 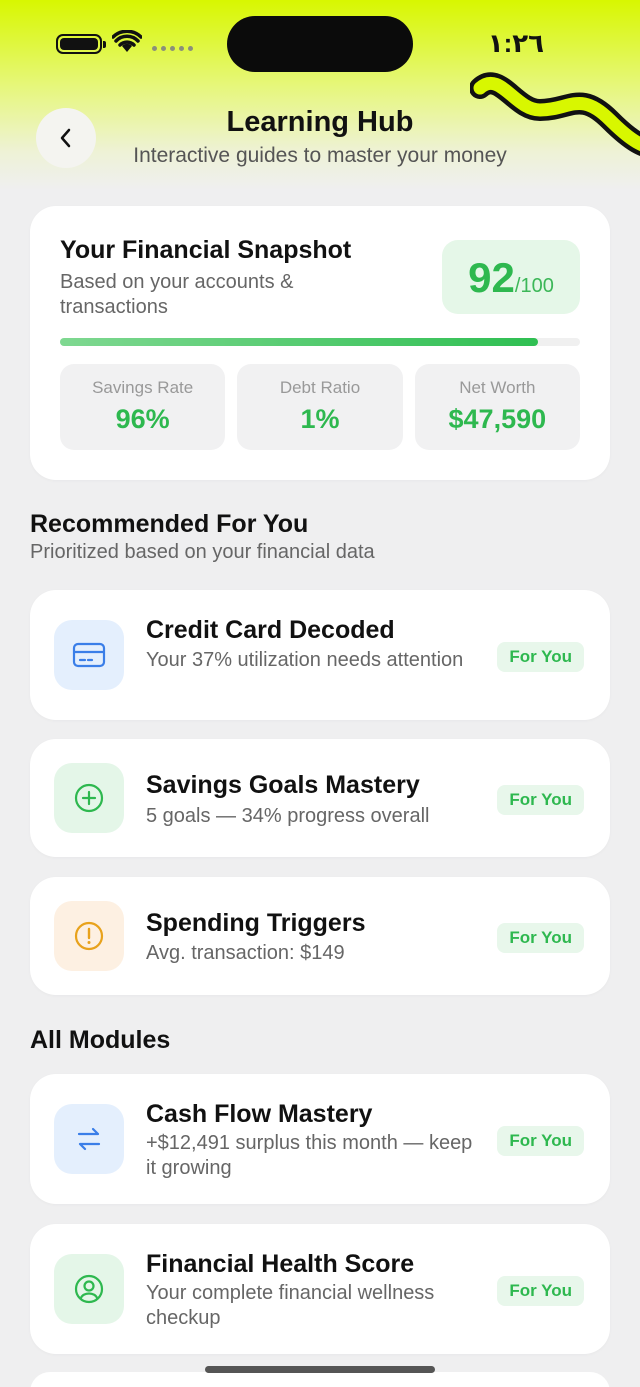 I want to click on snapshot-subtitle: Based on your accounts & transactions, so click(x=177, y=294).